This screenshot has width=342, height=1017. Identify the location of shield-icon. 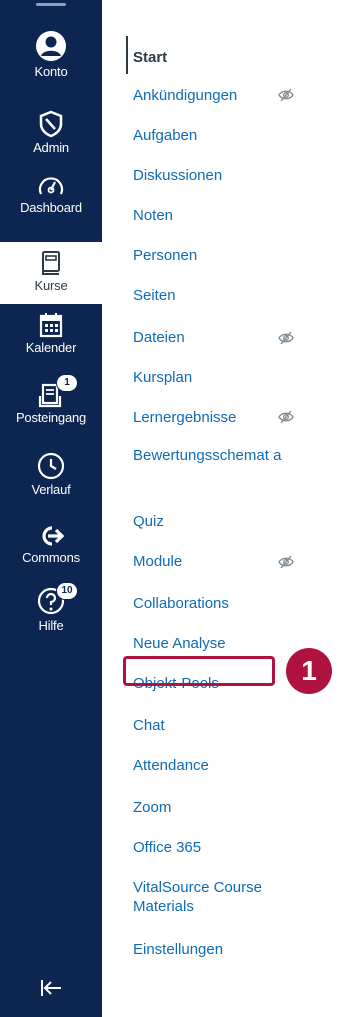
(51, 124).